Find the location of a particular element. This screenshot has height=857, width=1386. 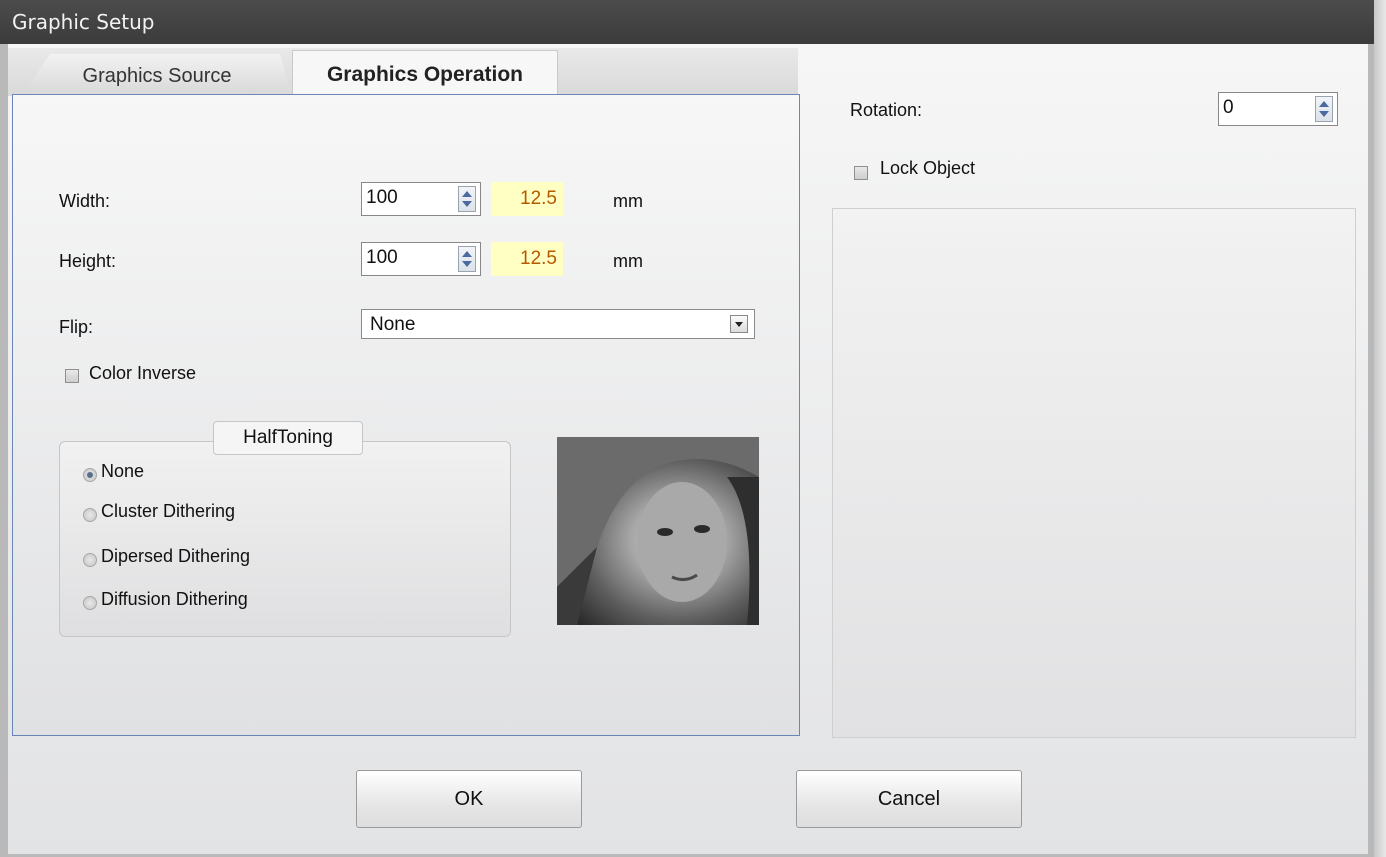

width-value: 100 is located at coordinates (382, 198).